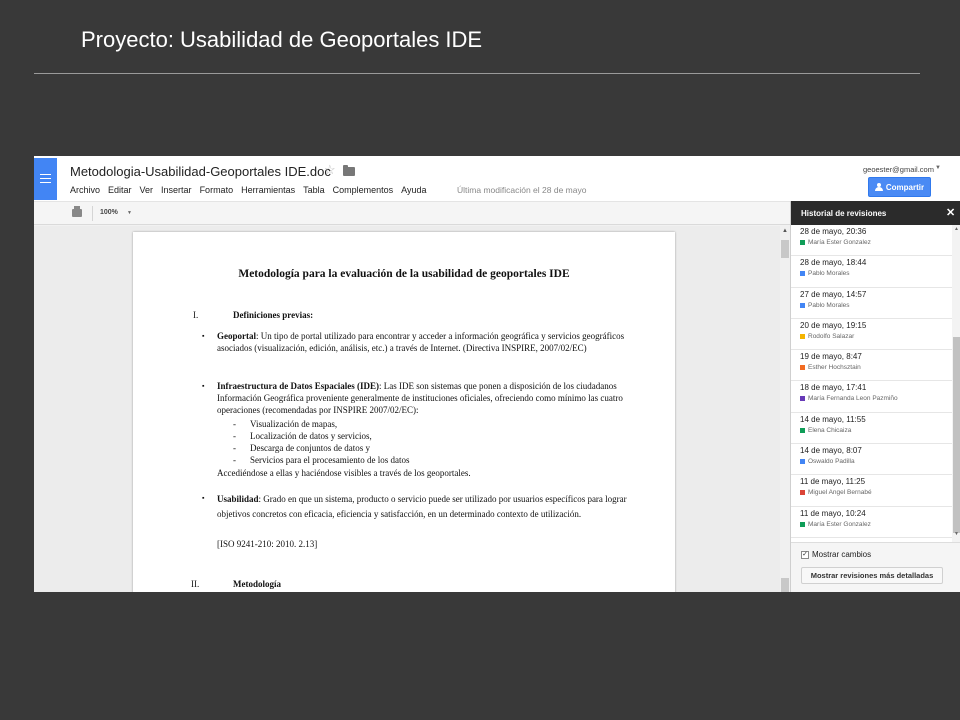 The width and height of the screenshot is (960, 720). What do you see at coordinates (92, 213) in the screenshot?
I see `toolbar-divider` at bounding box center [92, 213].